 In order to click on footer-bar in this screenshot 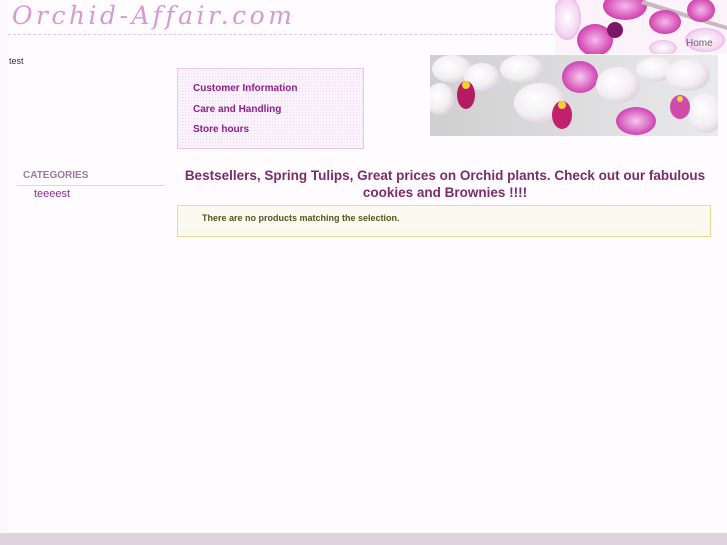, I will do `click(363, 539)`.